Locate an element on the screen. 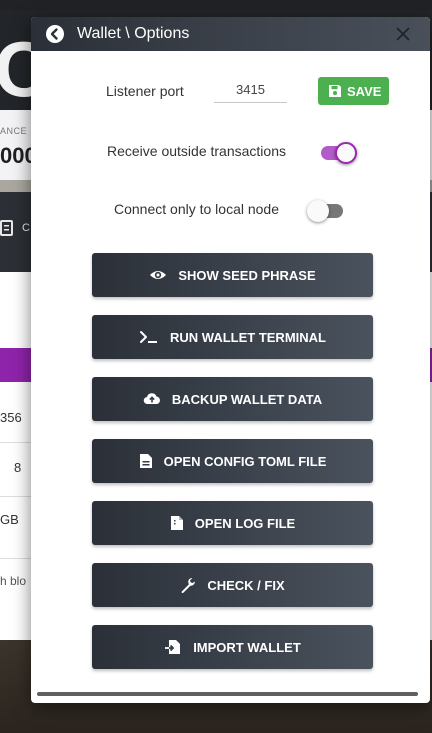 The height and width of the screenshot is (733, 432). file-icon is located at coordinates (177, 523).